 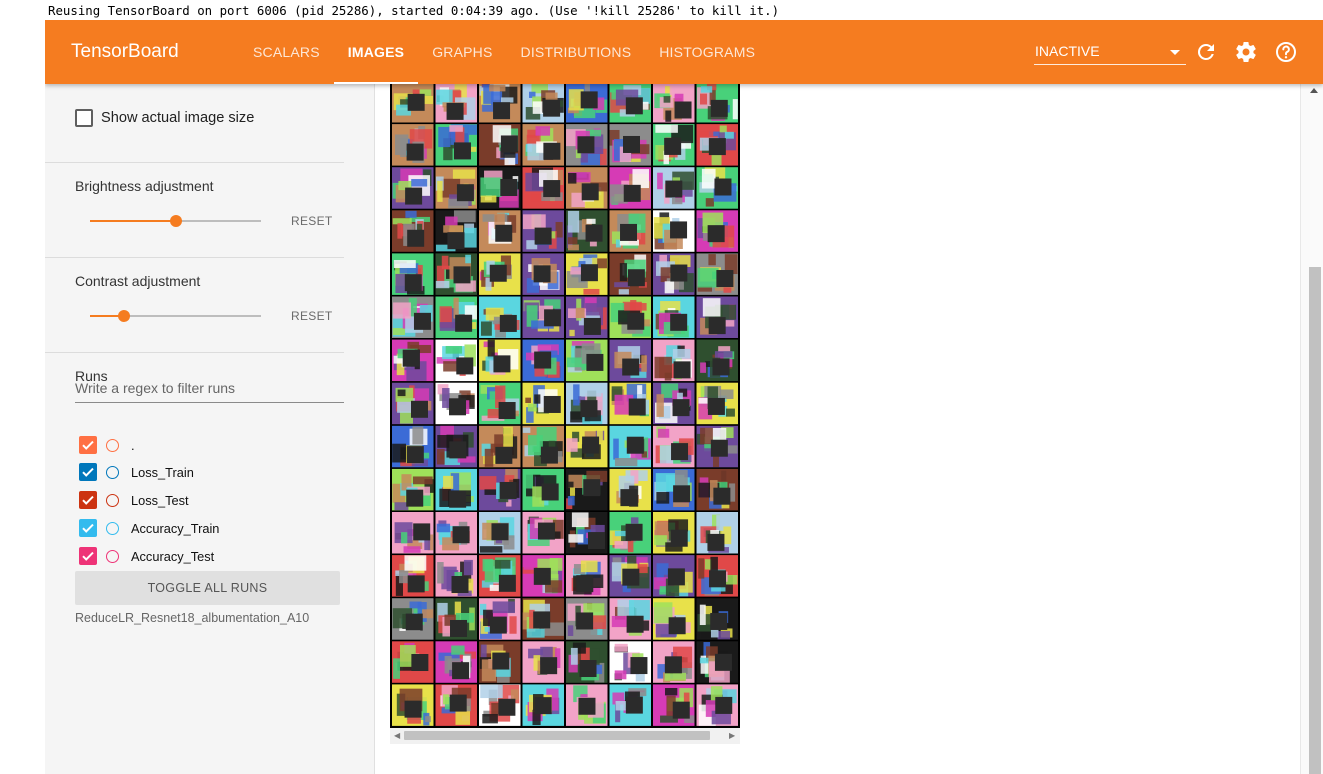 What do you see at coordinates (397, 735) in the screenshot?
I see `scroll-left-arrow-icon: ◀` at bounding box center [397, 735].